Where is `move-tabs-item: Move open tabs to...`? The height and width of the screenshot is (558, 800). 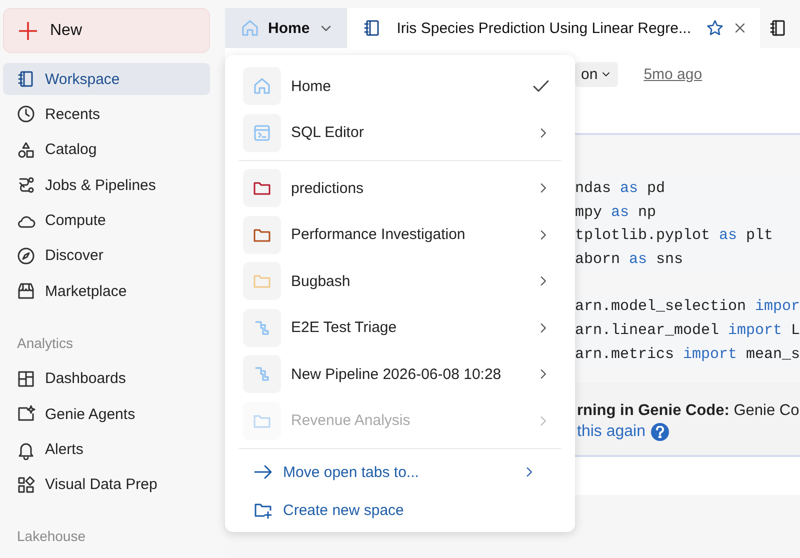 move-tabs-item: Move open tabs to... is located at coordinates (400, 472).